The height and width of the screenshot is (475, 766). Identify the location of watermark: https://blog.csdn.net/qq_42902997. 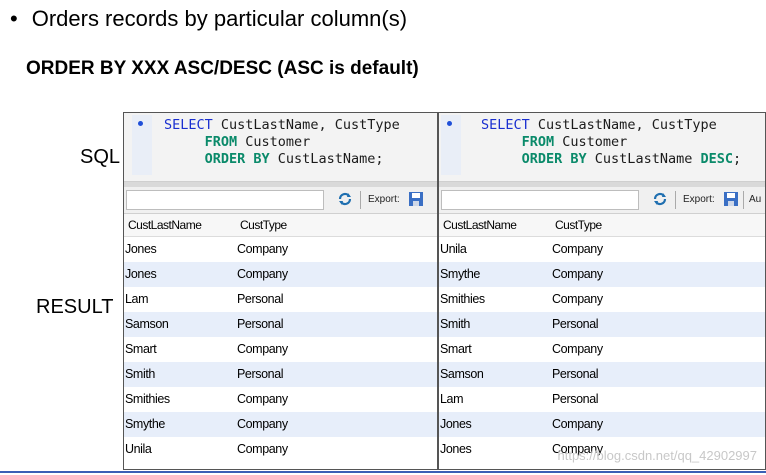
(657, 455).